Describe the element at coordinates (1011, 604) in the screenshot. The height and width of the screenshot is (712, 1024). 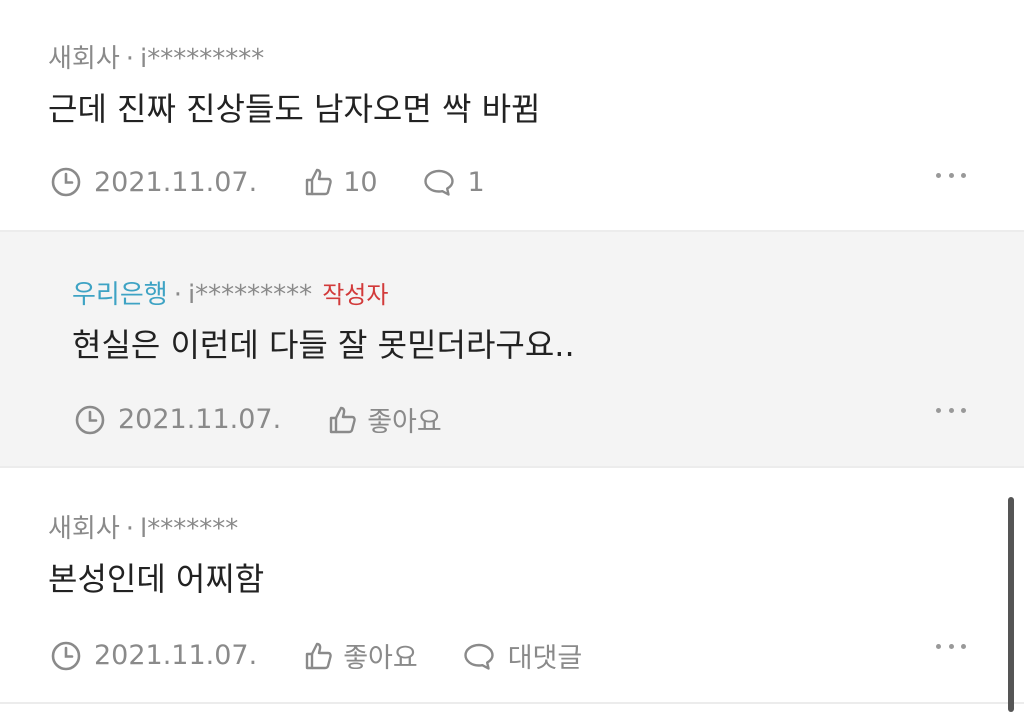
I see `scrollbar` at that location.